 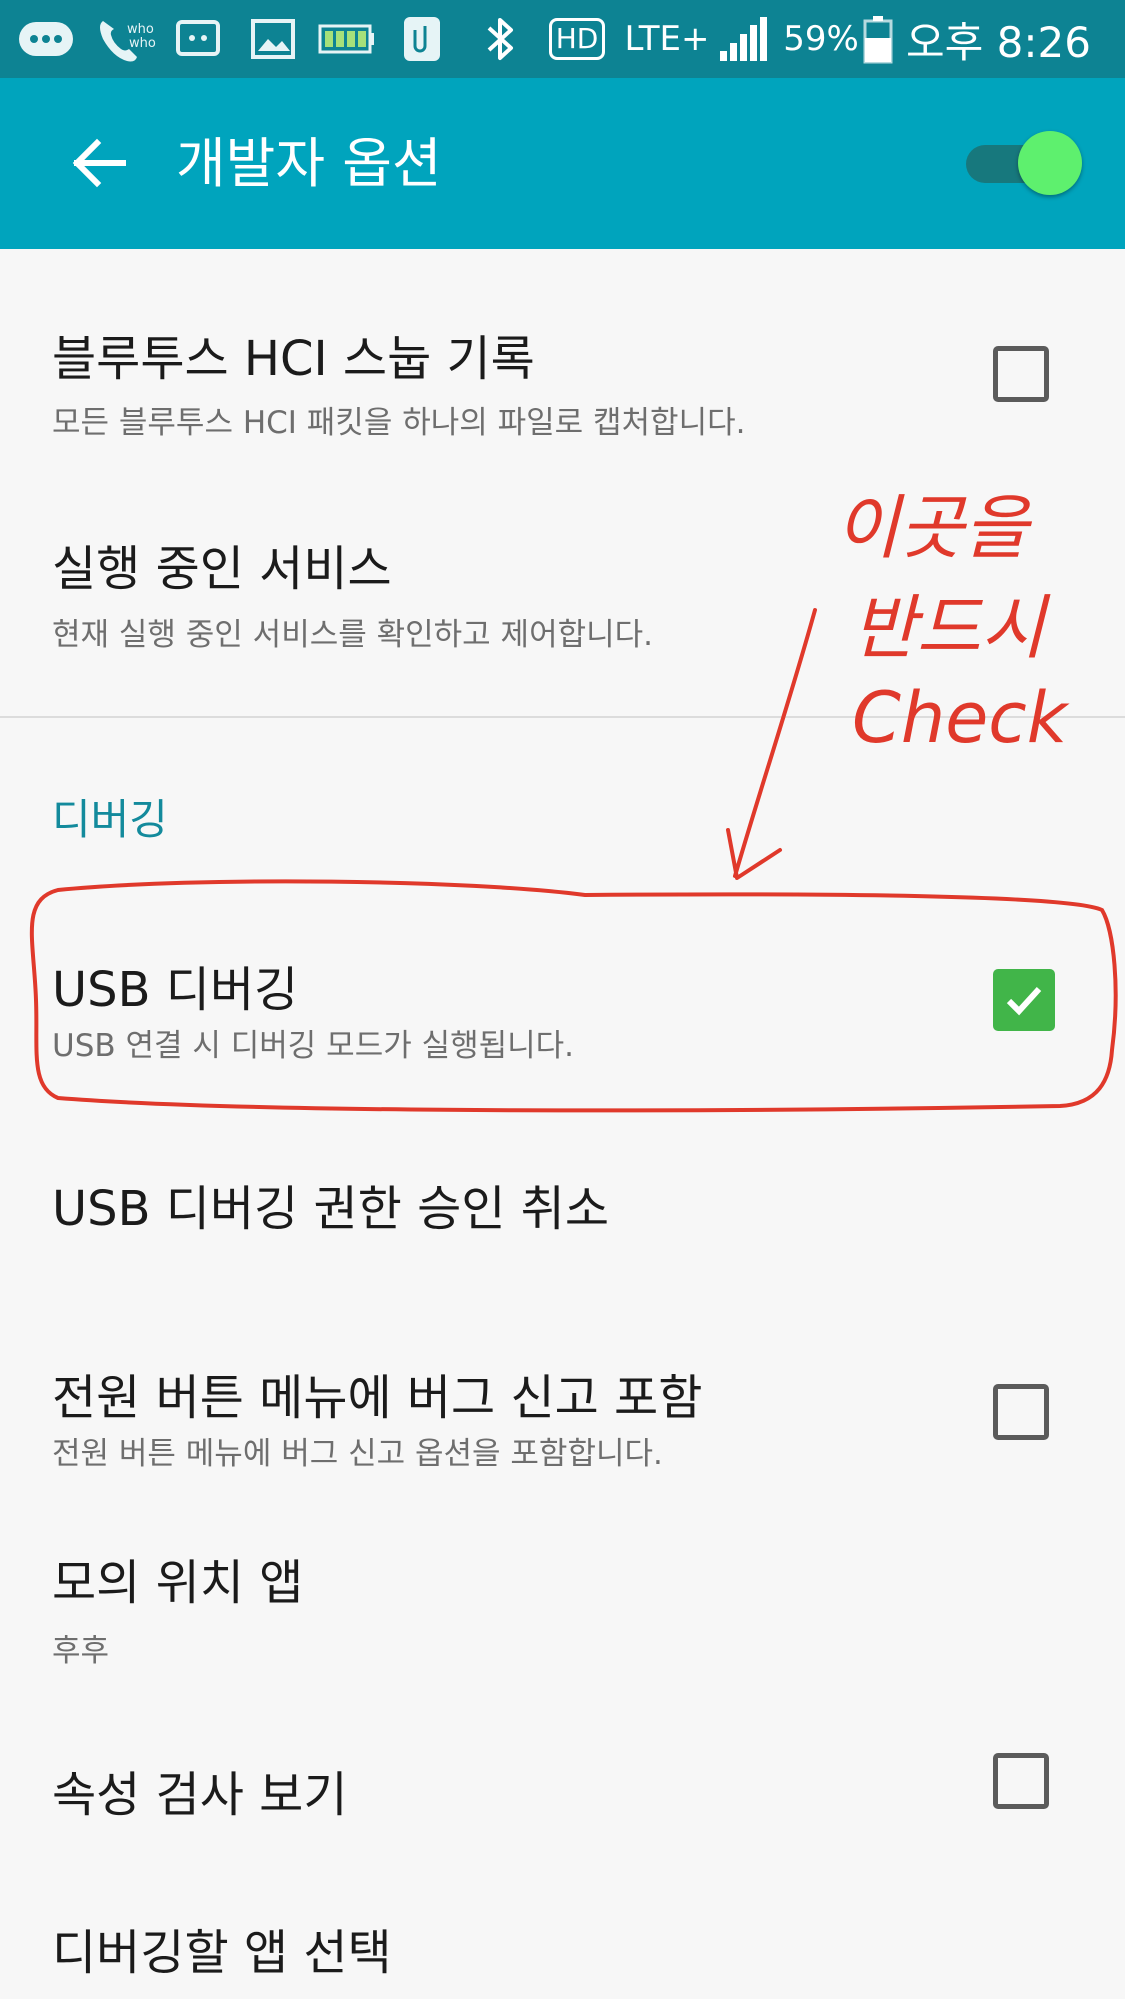 What do you see at coordinates (46, 39) in the screenshot?
I see `message-icon` at bounding box center [46, 39].